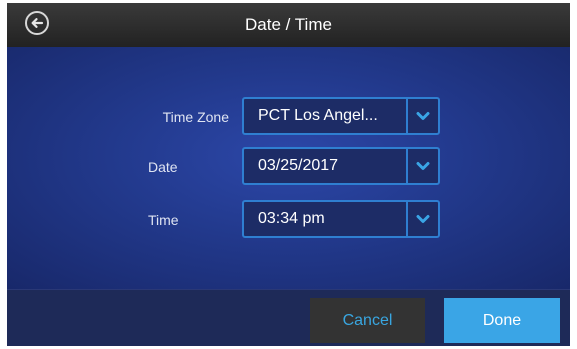 This screenshot has height=349, width=577. I want to click on date-row: Date 03/25/2017, so click(288, 167).